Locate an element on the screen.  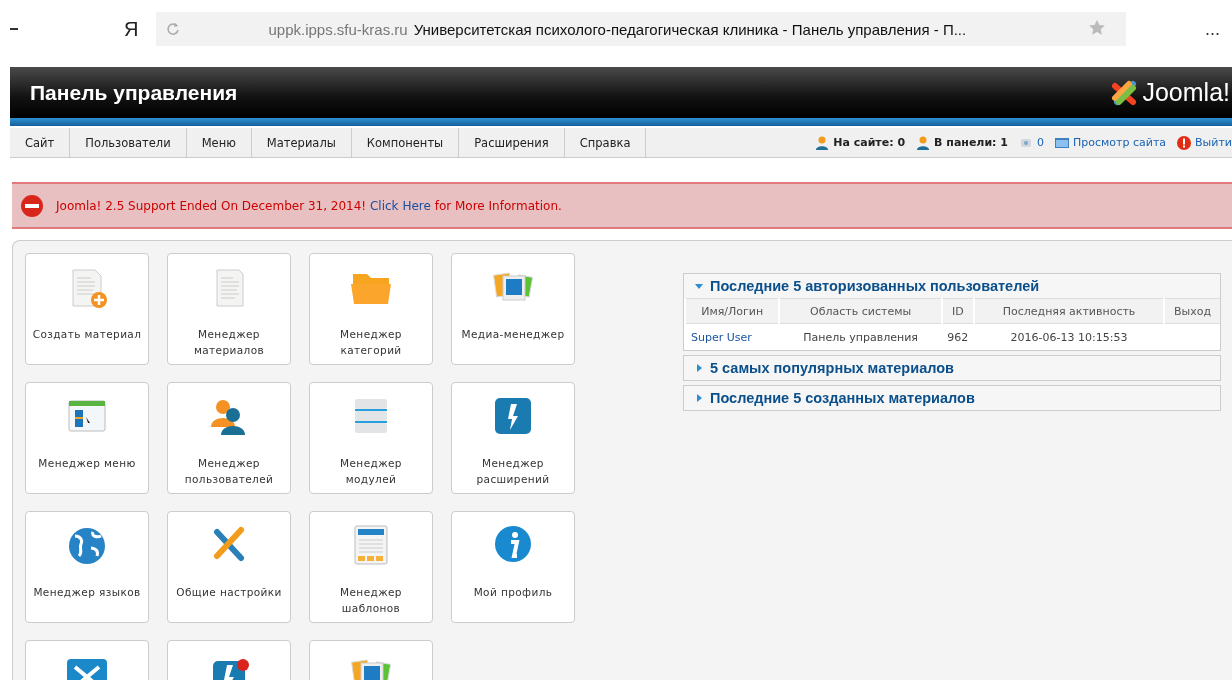
quick-icon-button: Менеджер меню is located at coordinates (87, 438).